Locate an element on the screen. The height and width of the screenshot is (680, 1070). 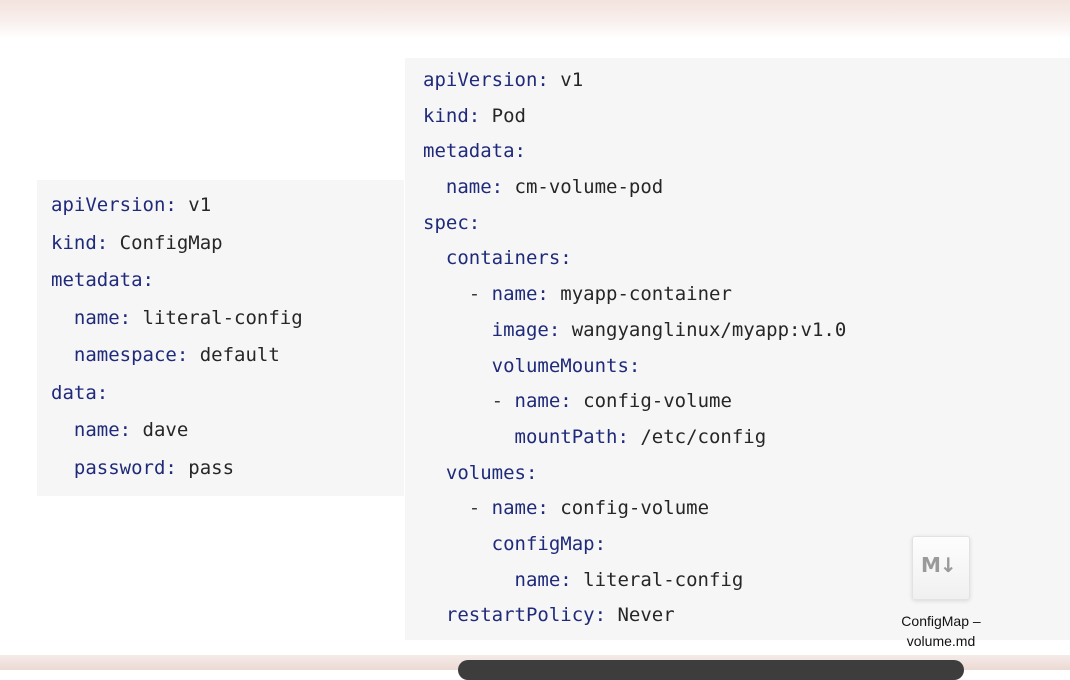
code-line: volumeMounts: is located at coordinates (634, 367).